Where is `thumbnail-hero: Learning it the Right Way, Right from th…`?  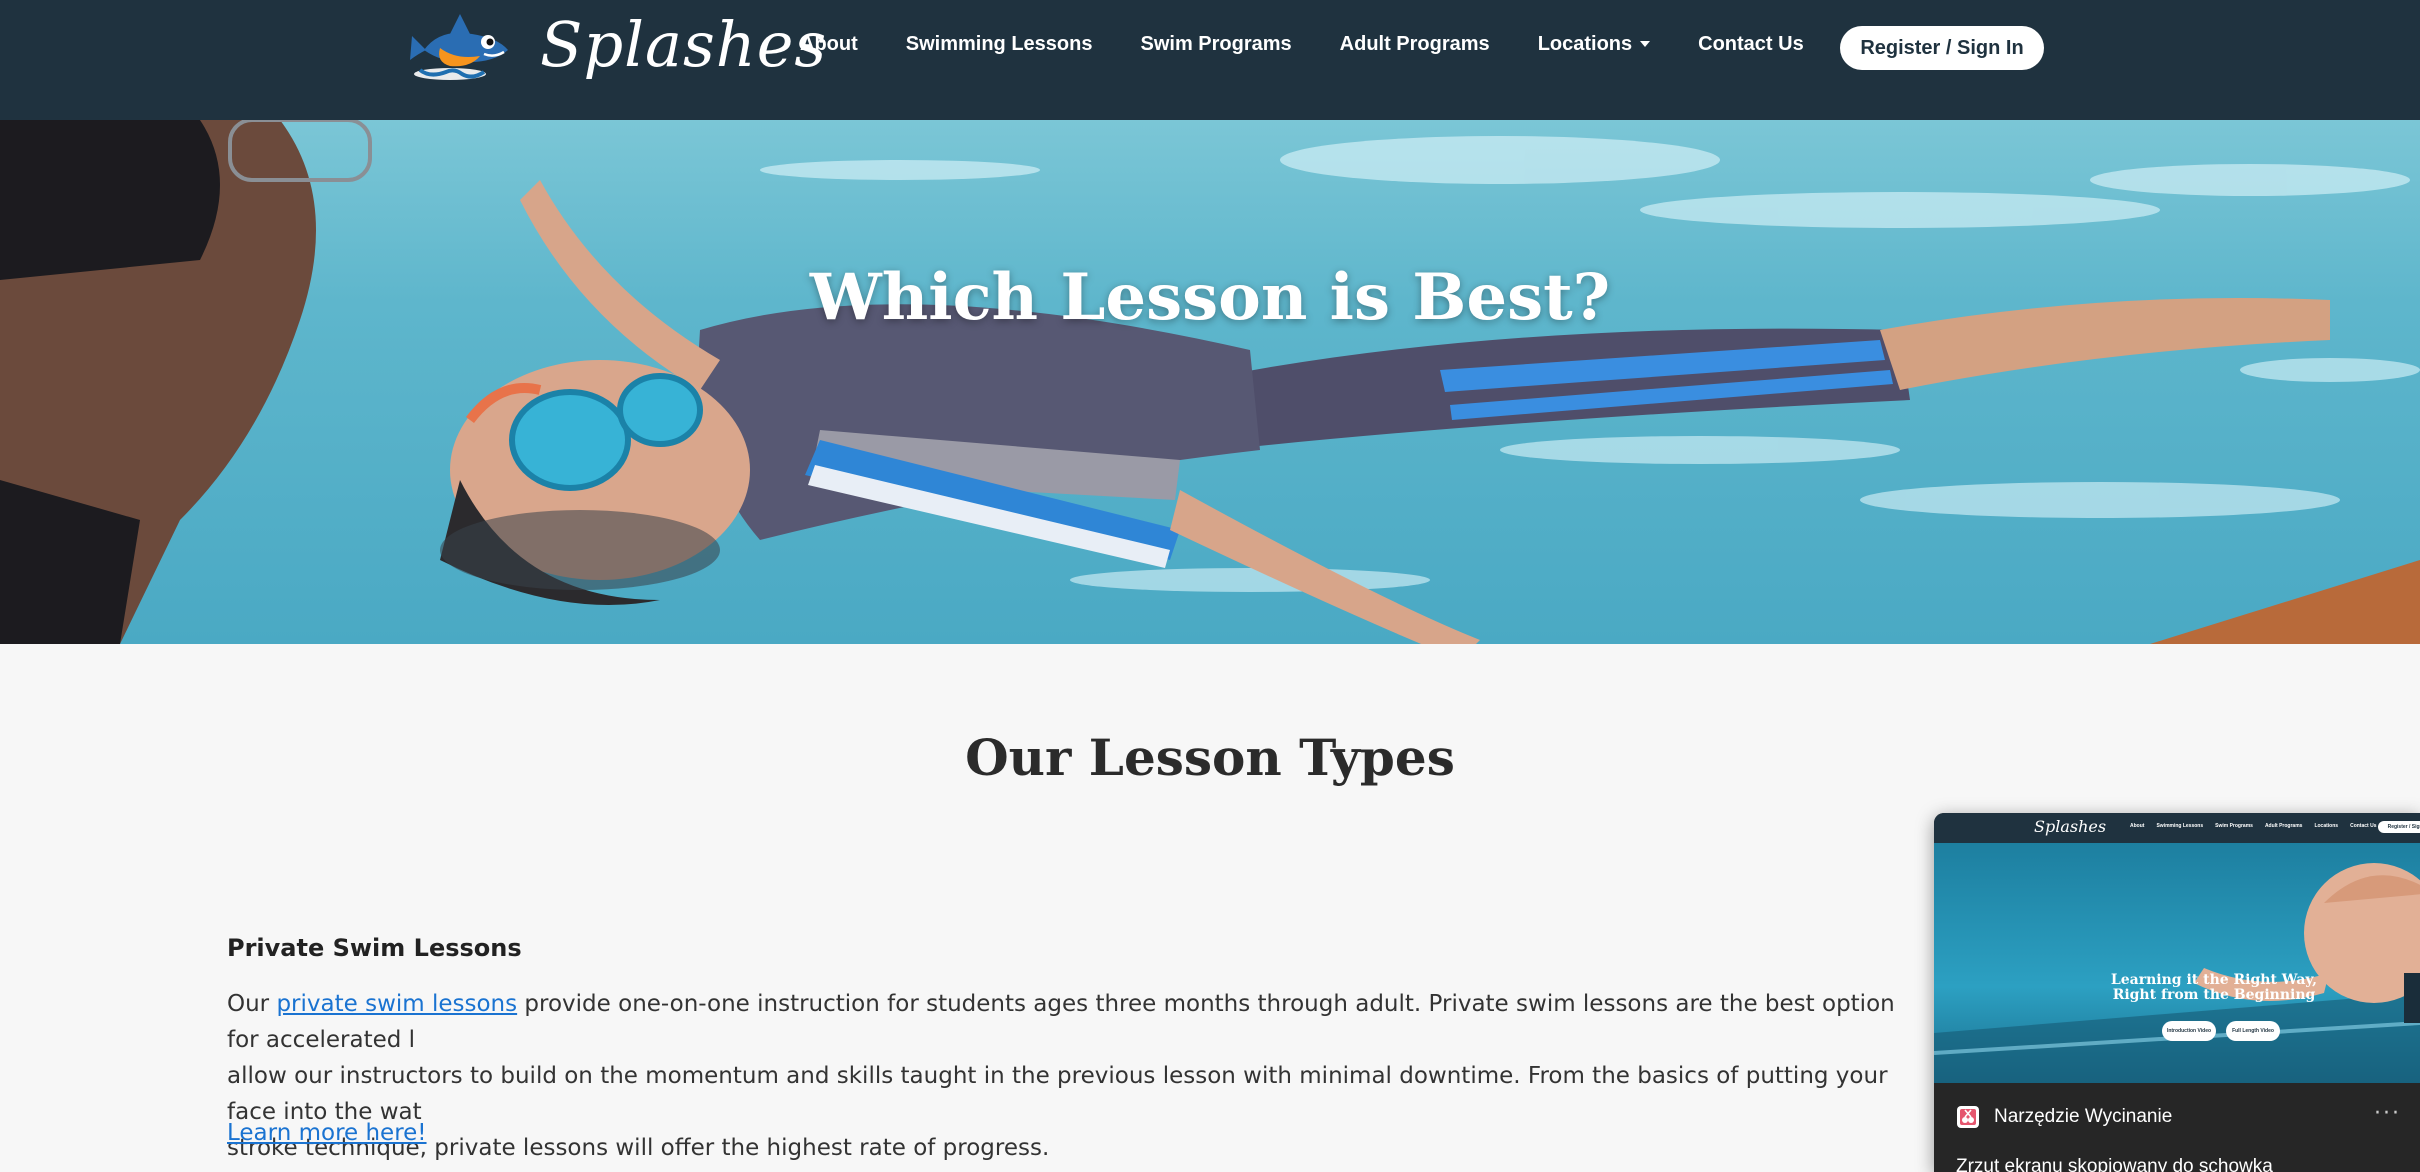
thumbnail-hero: Learning it the Right Way, Right from th… is located at coordinates (2177, 963).